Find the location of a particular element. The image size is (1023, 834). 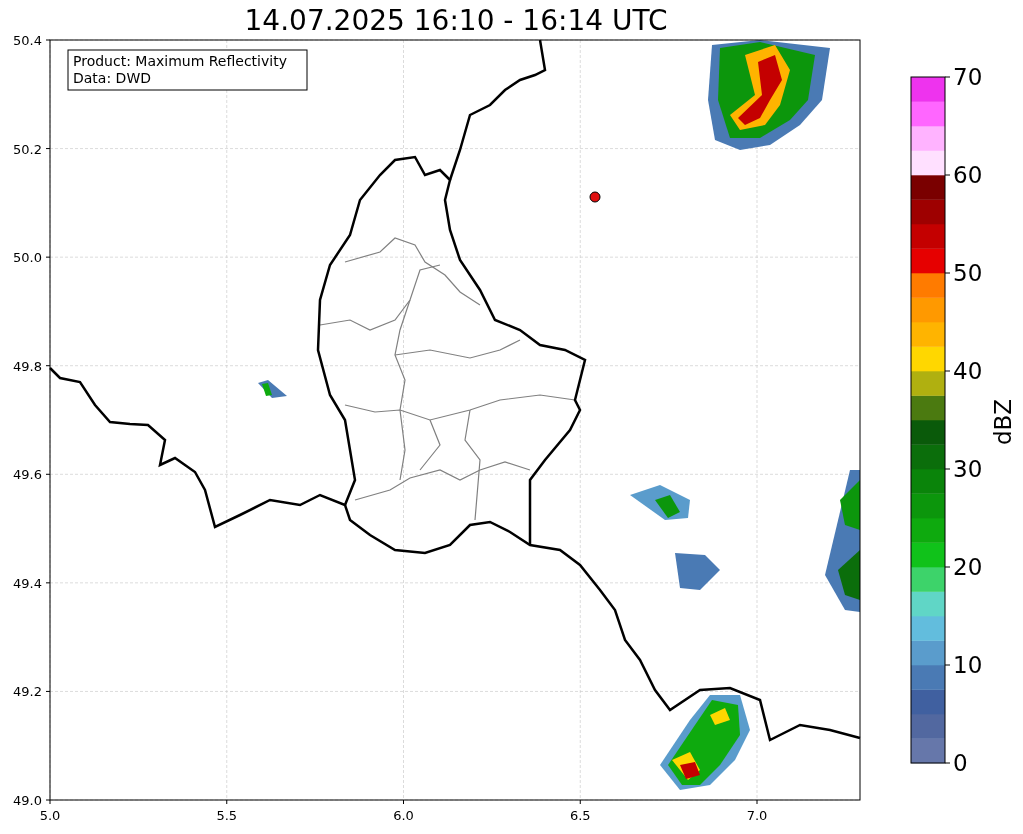

y-tick-label: 49.0 is located at coordinates (27, 800).